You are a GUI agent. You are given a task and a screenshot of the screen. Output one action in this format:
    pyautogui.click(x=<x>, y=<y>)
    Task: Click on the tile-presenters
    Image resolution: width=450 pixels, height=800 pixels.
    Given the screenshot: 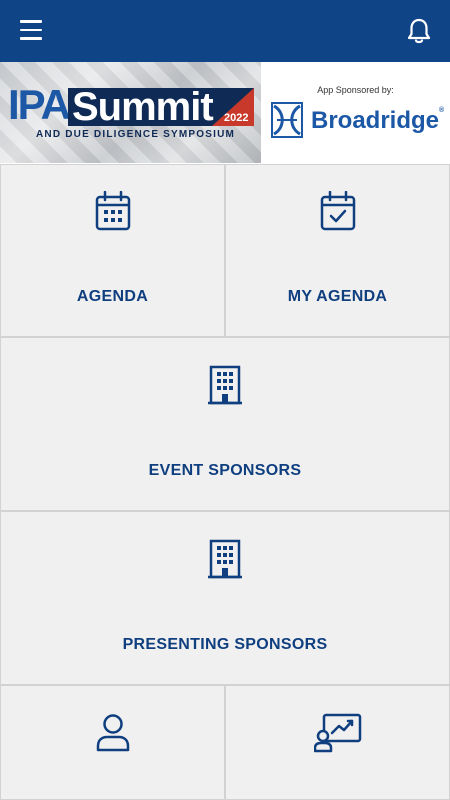 What is the action you would take?
    pyautogui.click(x=337, y=742)
    